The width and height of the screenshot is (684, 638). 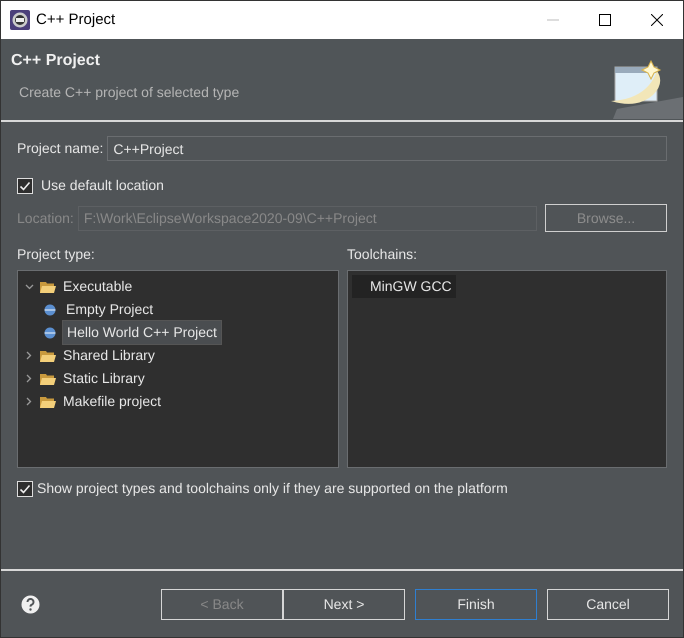 What do you see at coordinates (344, 604) in the screenshot?
I see `dialog-button: Next >` at bounding box center [344, 604].